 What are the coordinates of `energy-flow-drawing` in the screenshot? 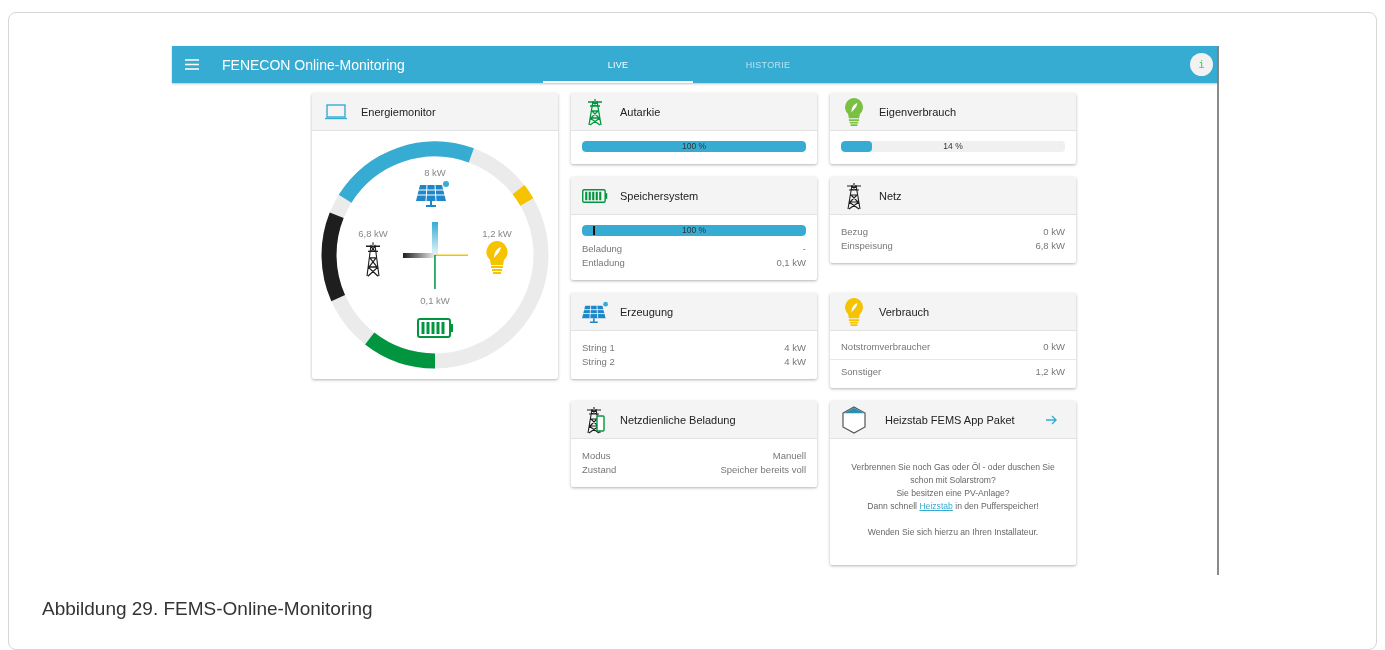 It's located at (435, 255).